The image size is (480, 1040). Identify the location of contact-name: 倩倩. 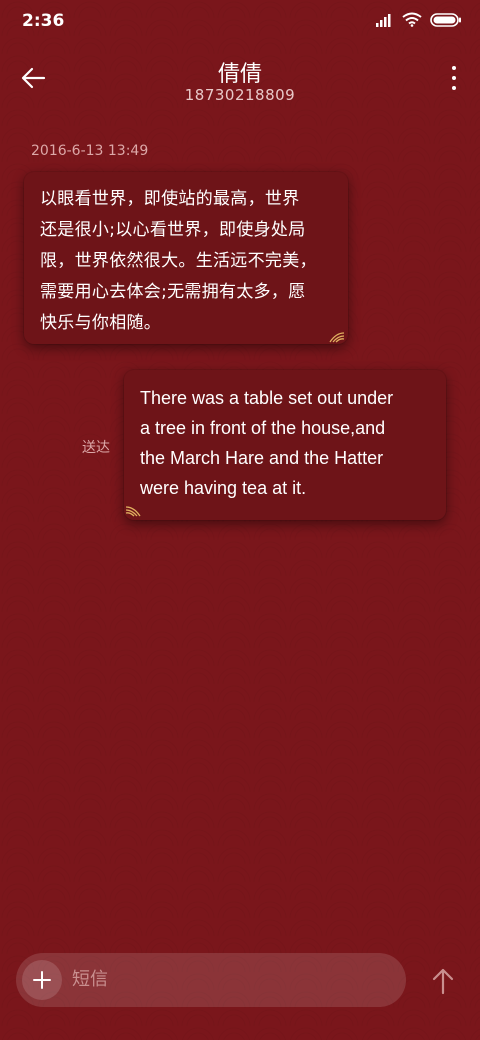
(239, 74).